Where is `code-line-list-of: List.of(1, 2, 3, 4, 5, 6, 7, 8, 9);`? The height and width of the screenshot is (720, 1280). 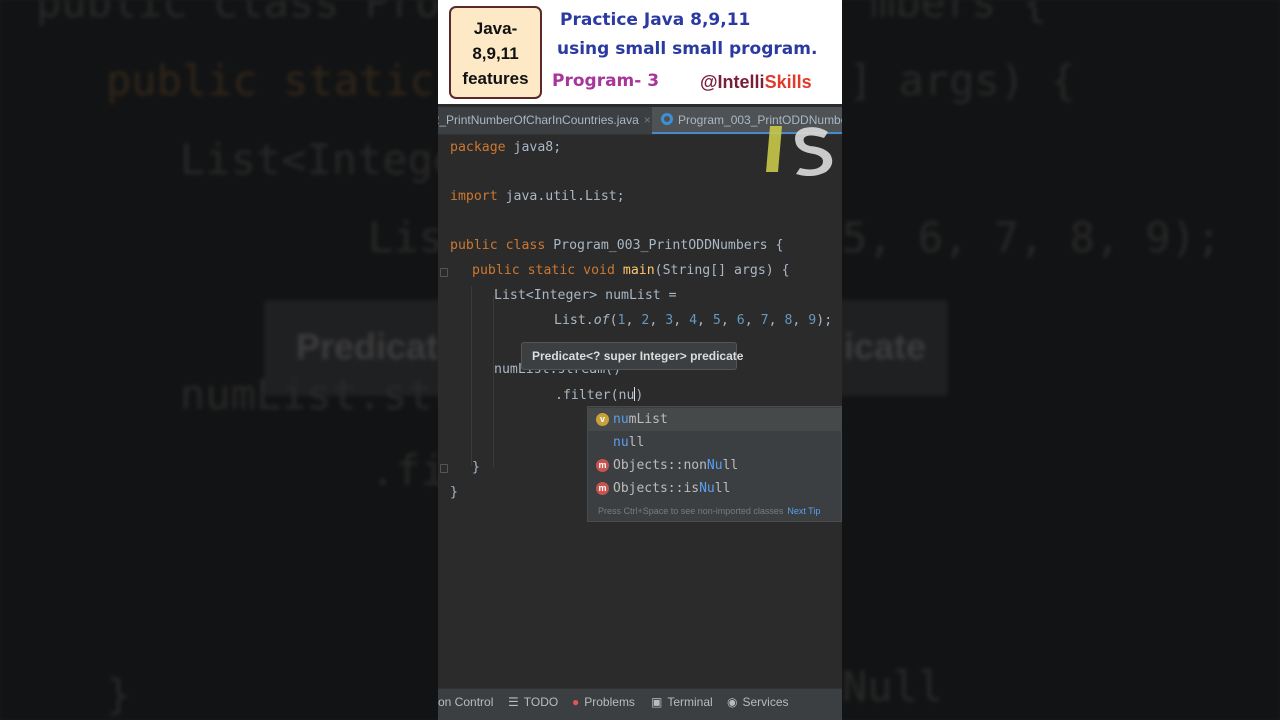 code-line-list-of: List.of(1, 2, 3, 4, 5, 6, 7, 8, 9); is located at coordinates (693, 320).